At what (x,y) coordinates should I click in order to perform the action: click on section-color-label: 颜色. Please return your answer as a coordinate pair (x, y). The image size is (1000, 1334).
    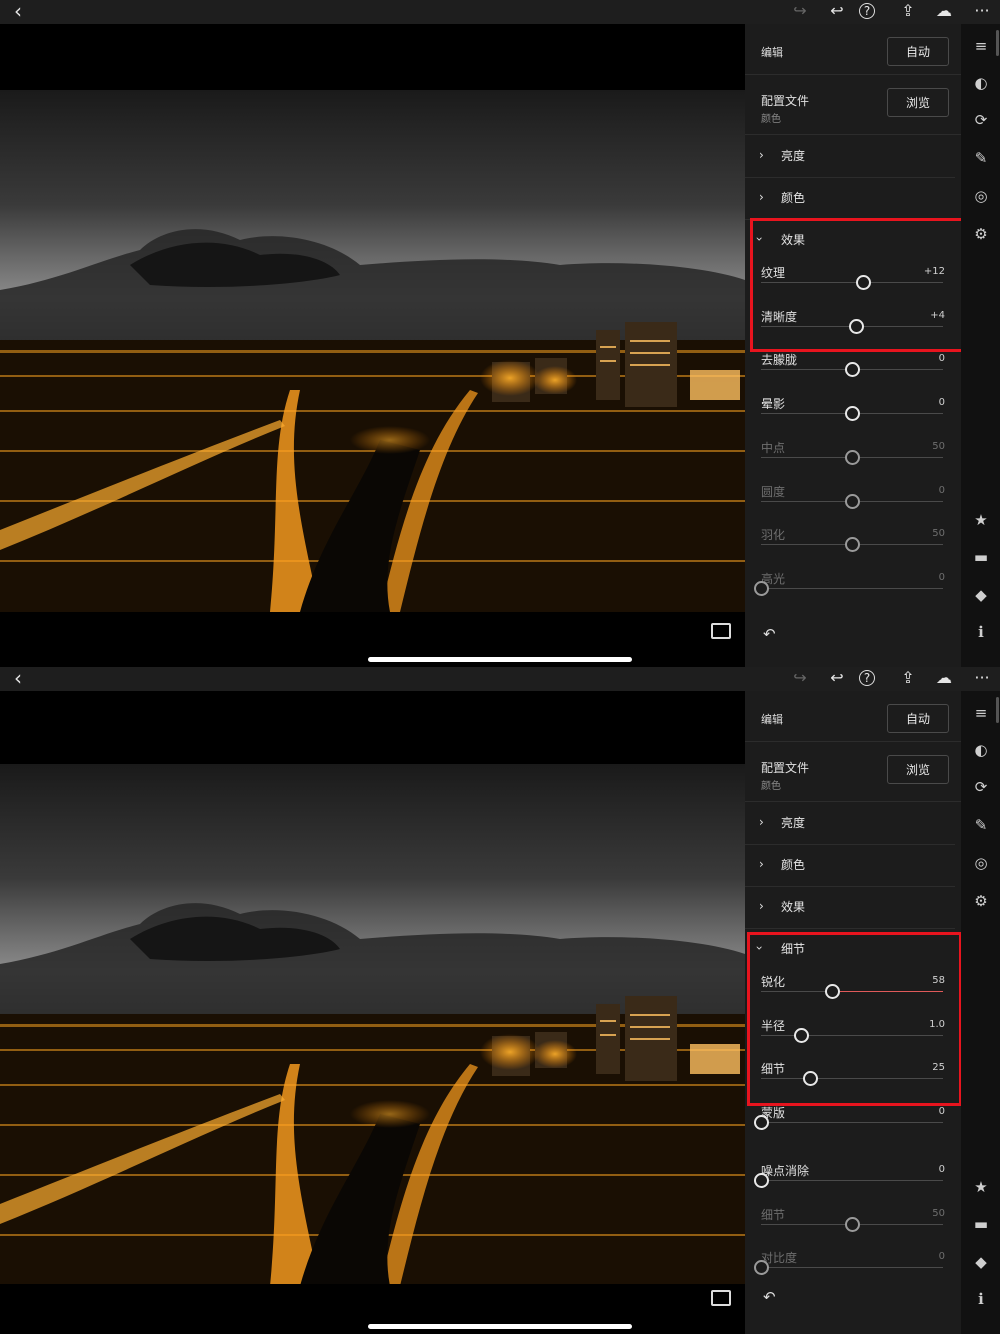
    Looking at the image, I should click on (793, 198).